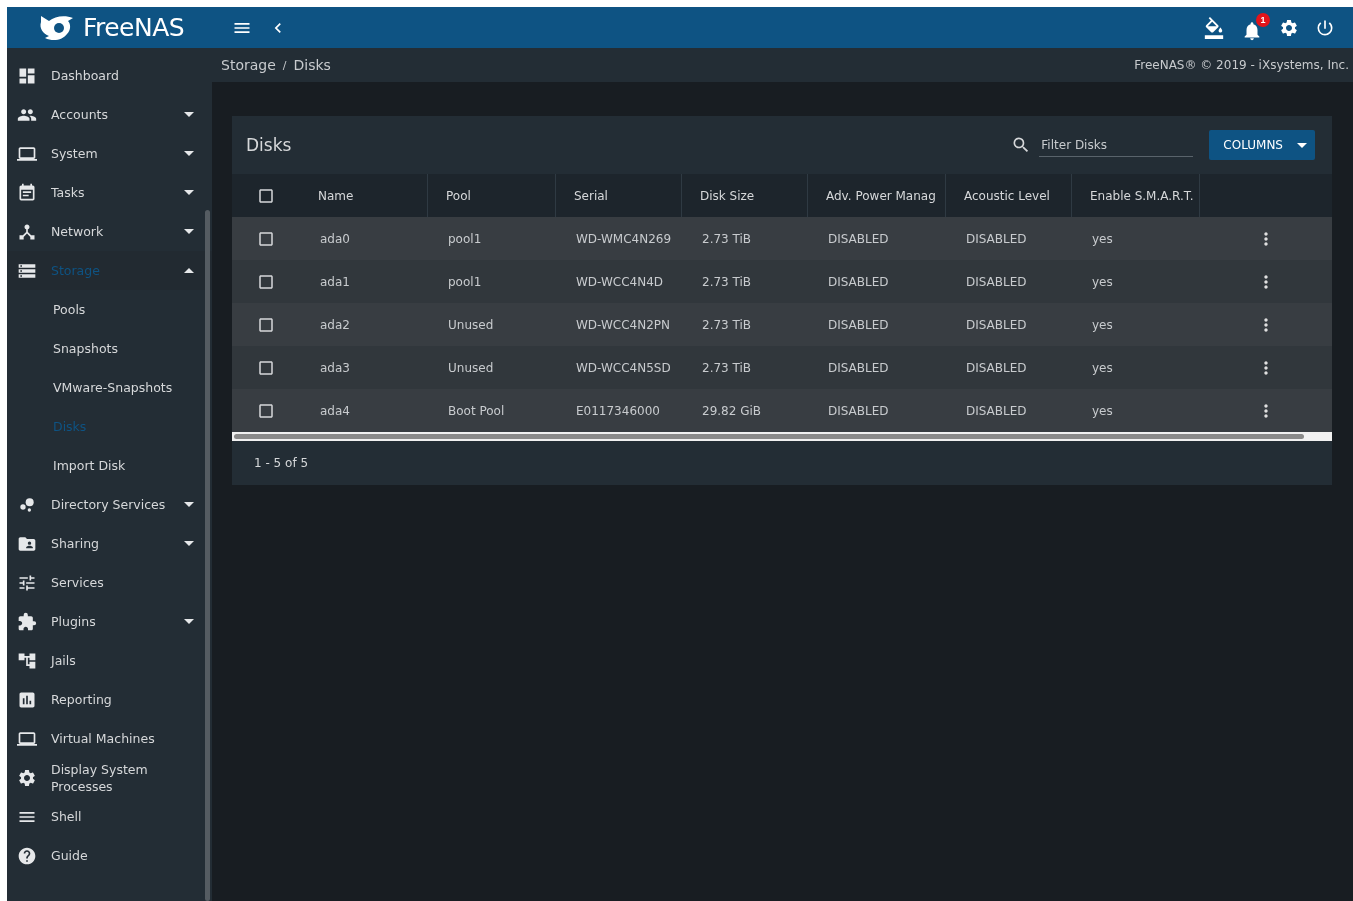 The image size is (1353, 901). What do you see at coordinates (335, 238) in the screenshot?
I see `table-cell: ada0` at bounding box center [335, 238].